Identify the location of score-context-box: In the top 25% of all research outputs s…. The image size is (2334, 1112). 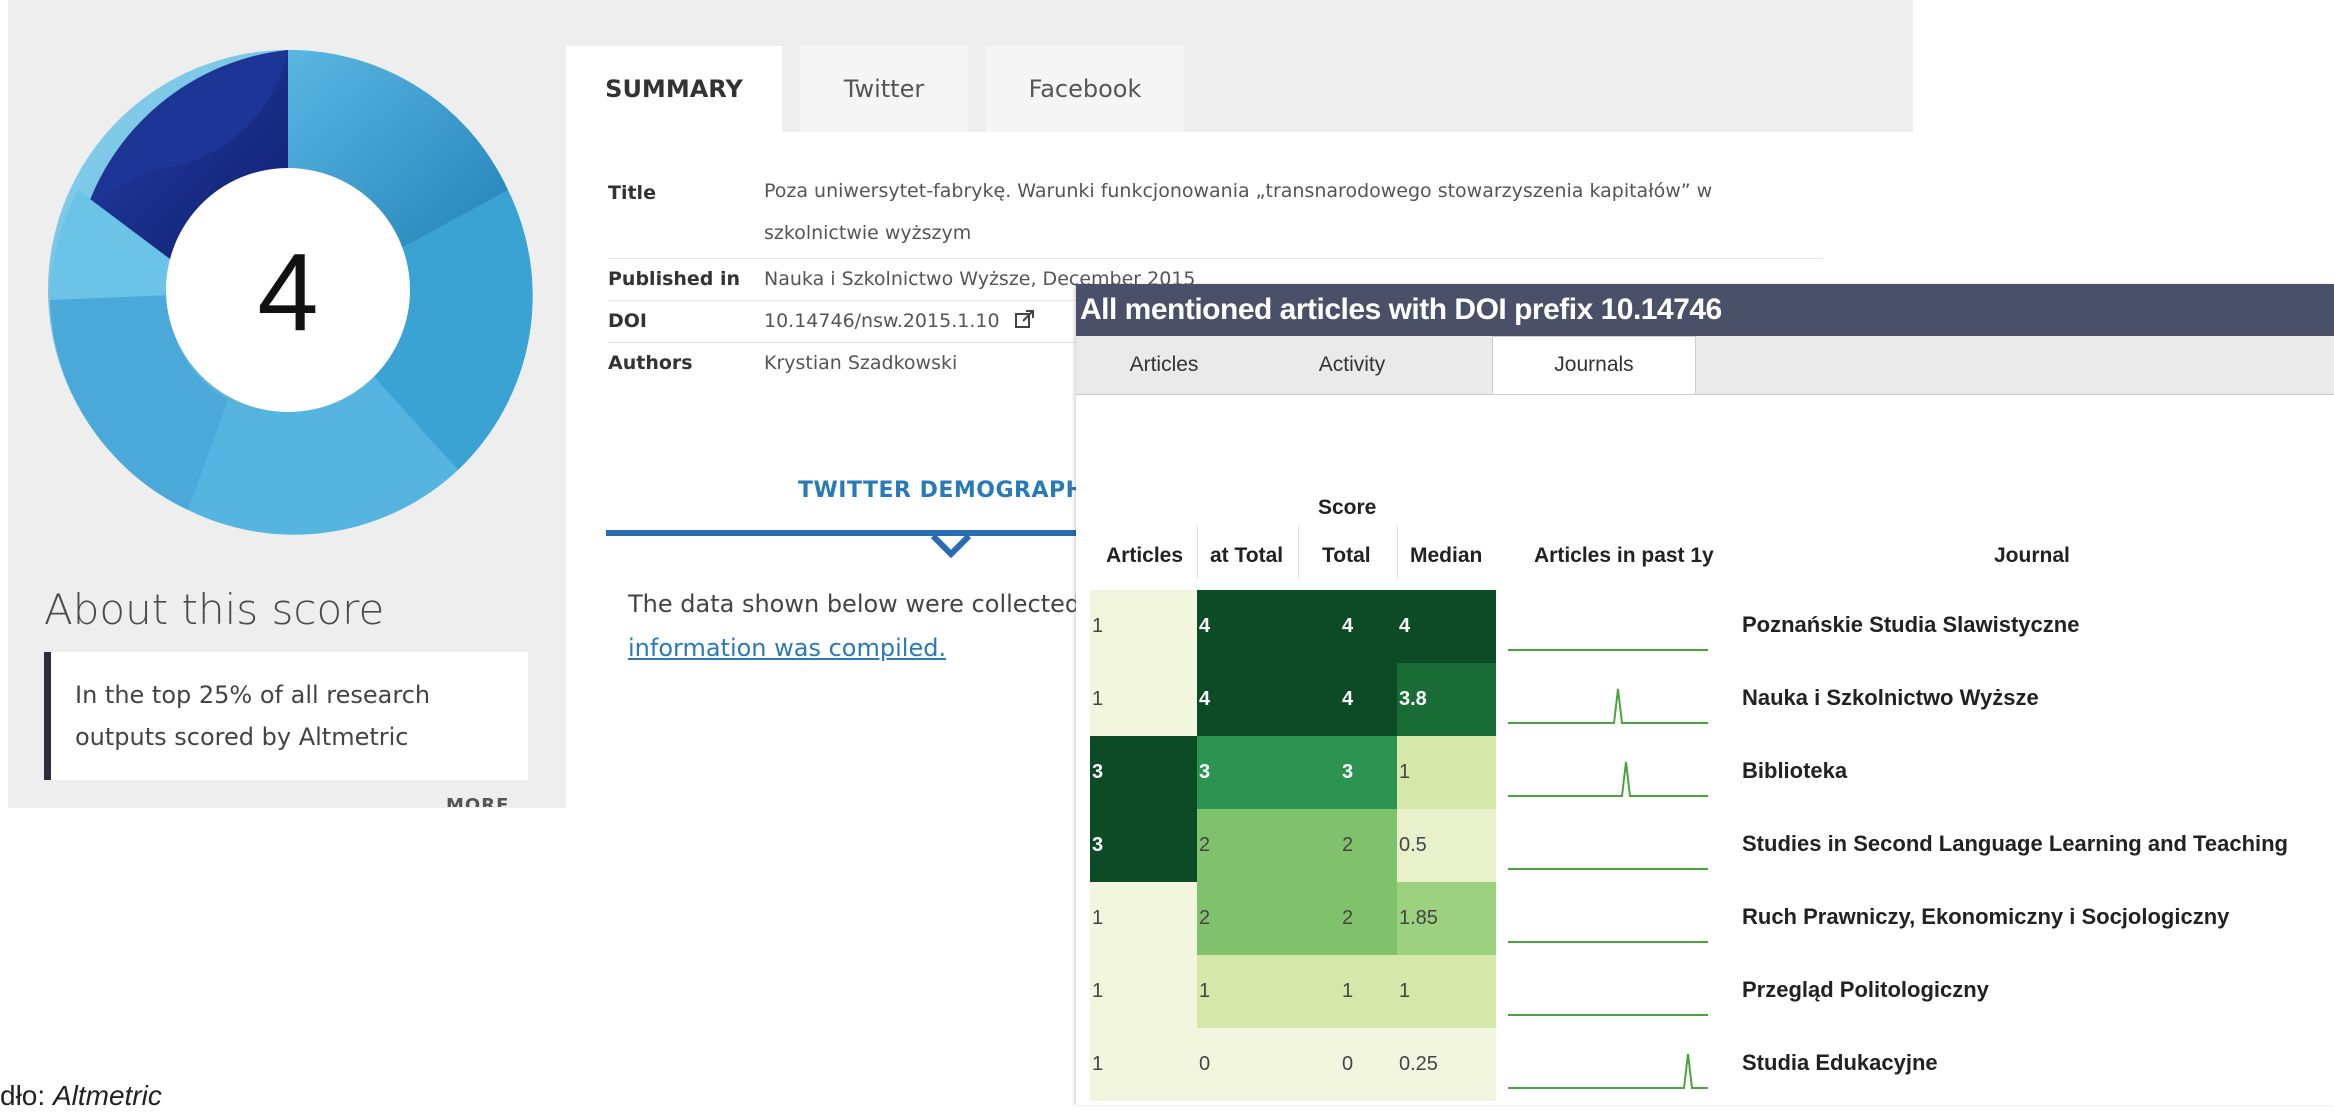
(286, 716).